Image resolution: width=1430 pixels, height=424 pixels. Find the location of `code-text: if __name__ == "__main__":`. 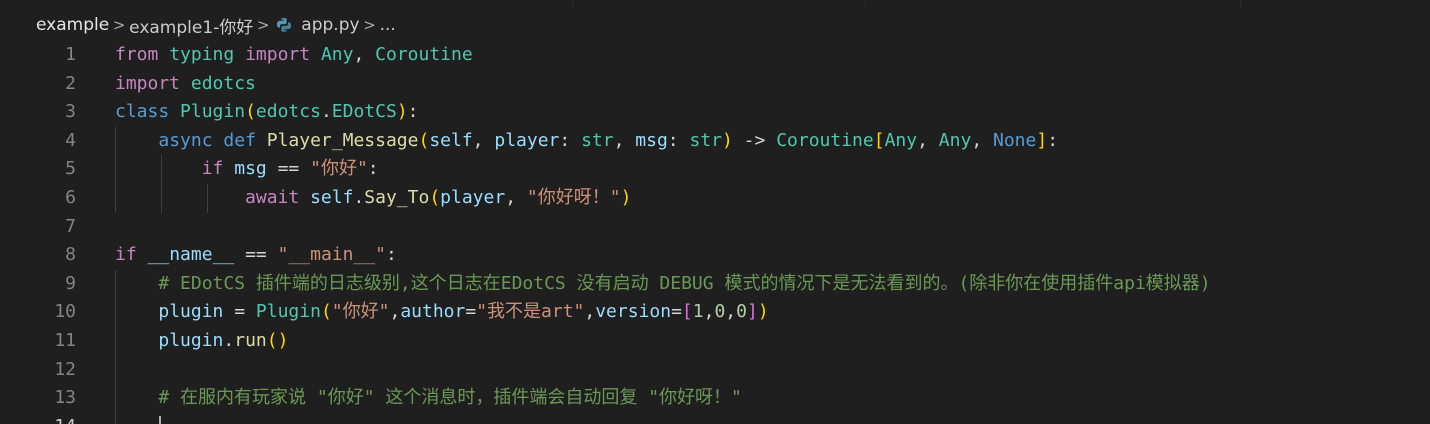

code-text: if __name__ == "__main__": is located at coordinates (256, 255).